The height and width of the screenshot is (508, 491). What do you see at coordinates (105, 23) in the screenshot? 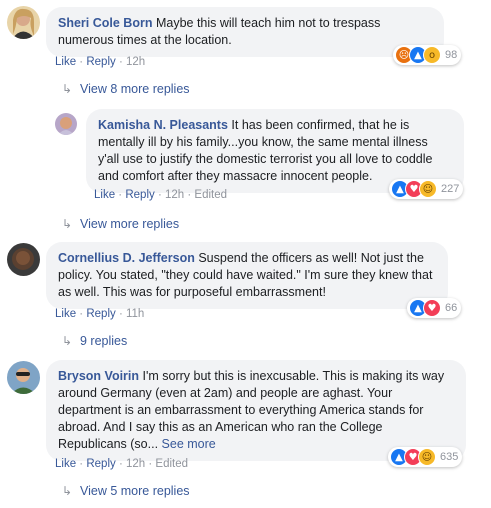
I see `comment-author: Sheri Cole Born` at bounding box center [105, 23].